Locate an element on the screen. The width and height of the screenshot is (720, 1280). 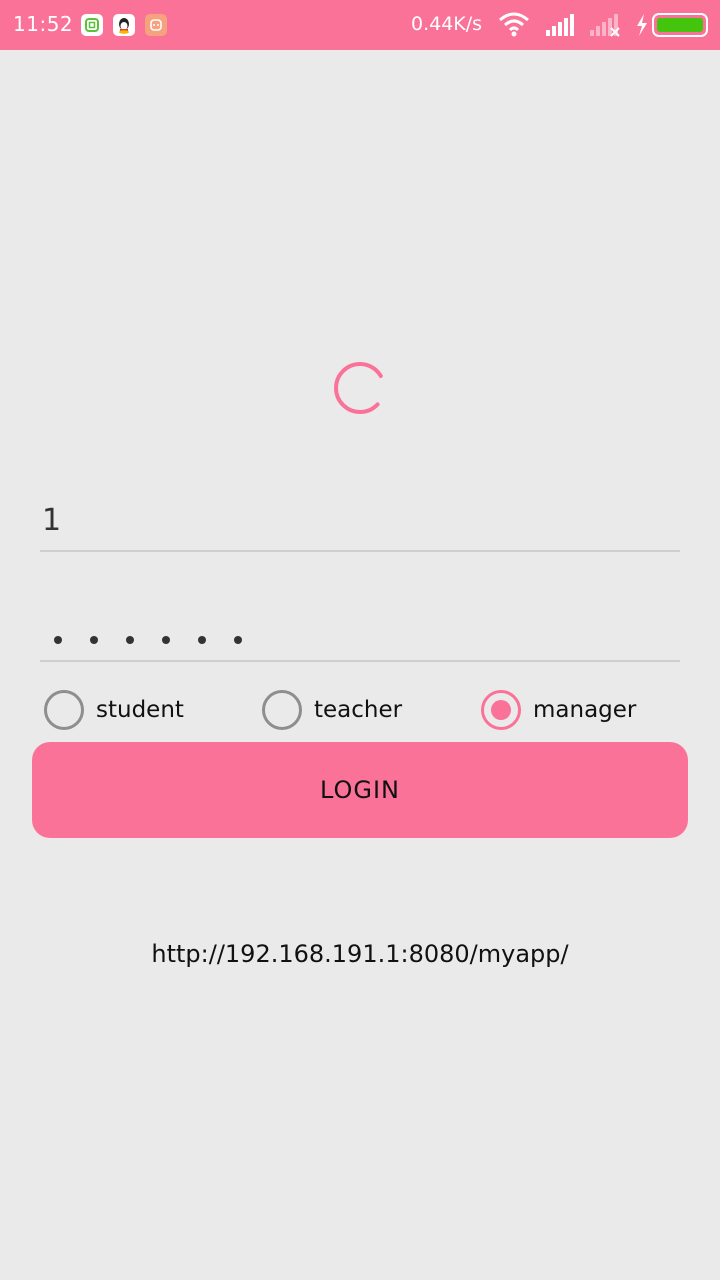
radio-dot is located at coordinates (501, 710).